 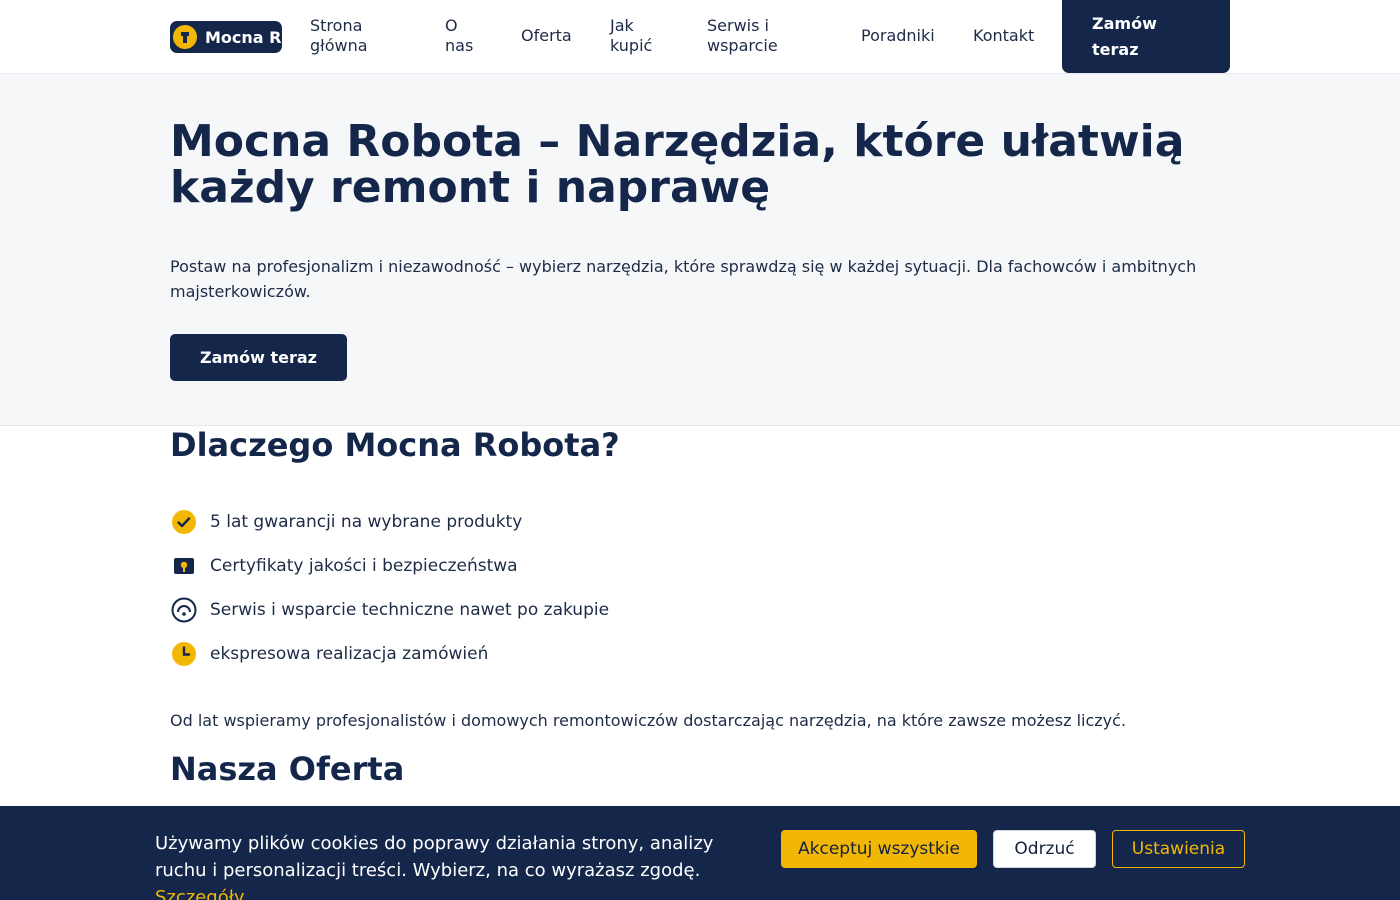 I want to click on nav-about: O nas, so click(x=459, y=36).